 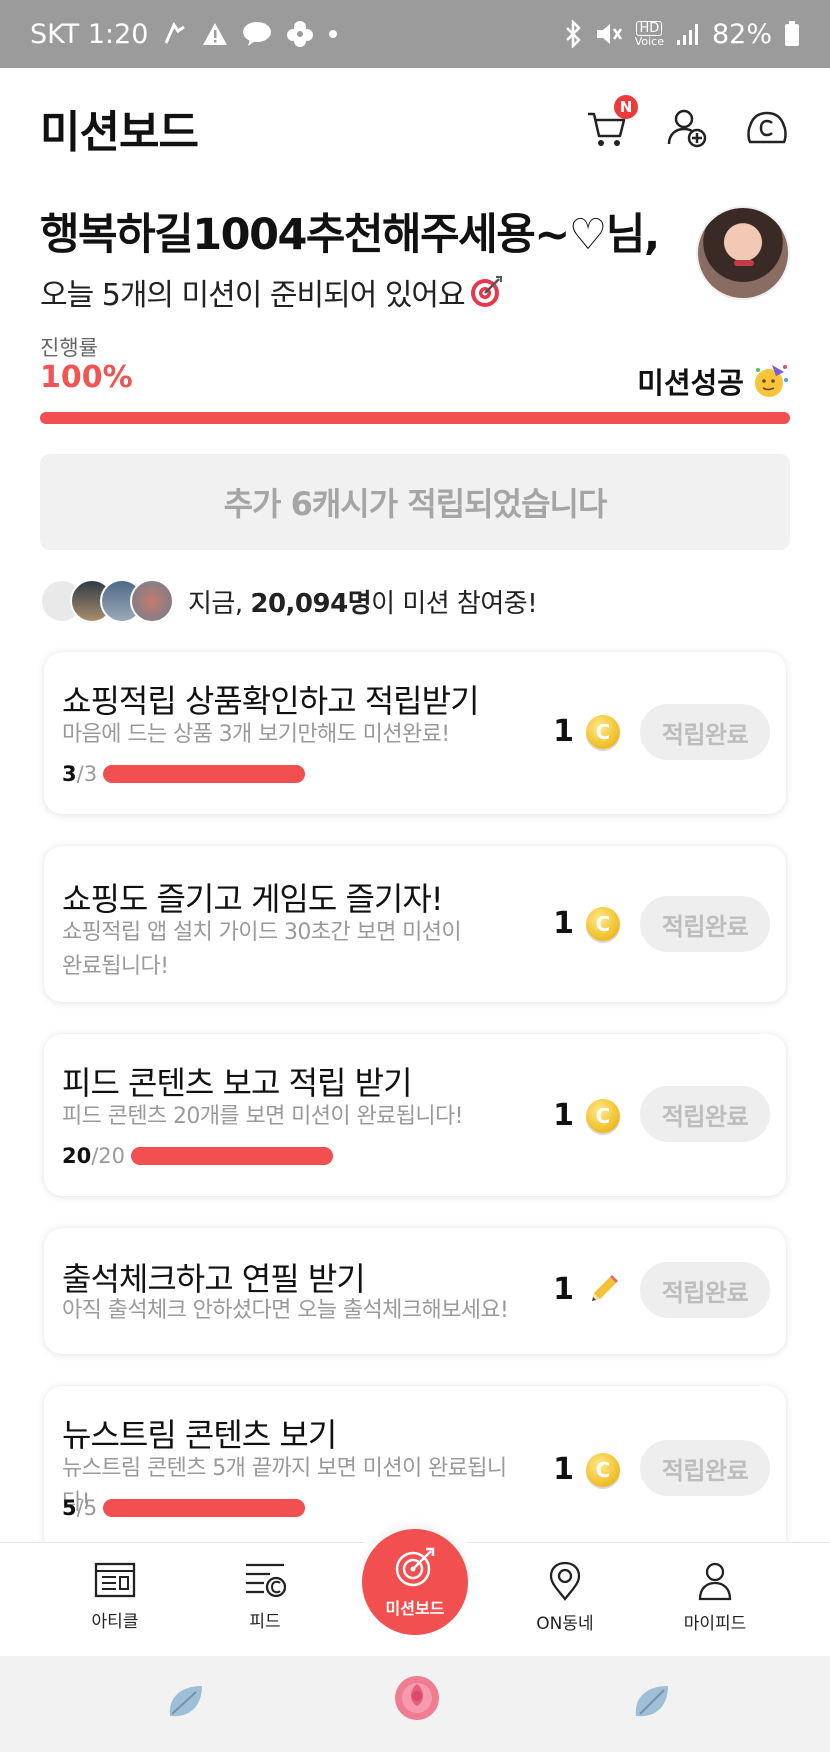 What do you see at coordinates (115, 1580) in the screenshot?
I see `article-icon` at bounding box center [115, 1580].